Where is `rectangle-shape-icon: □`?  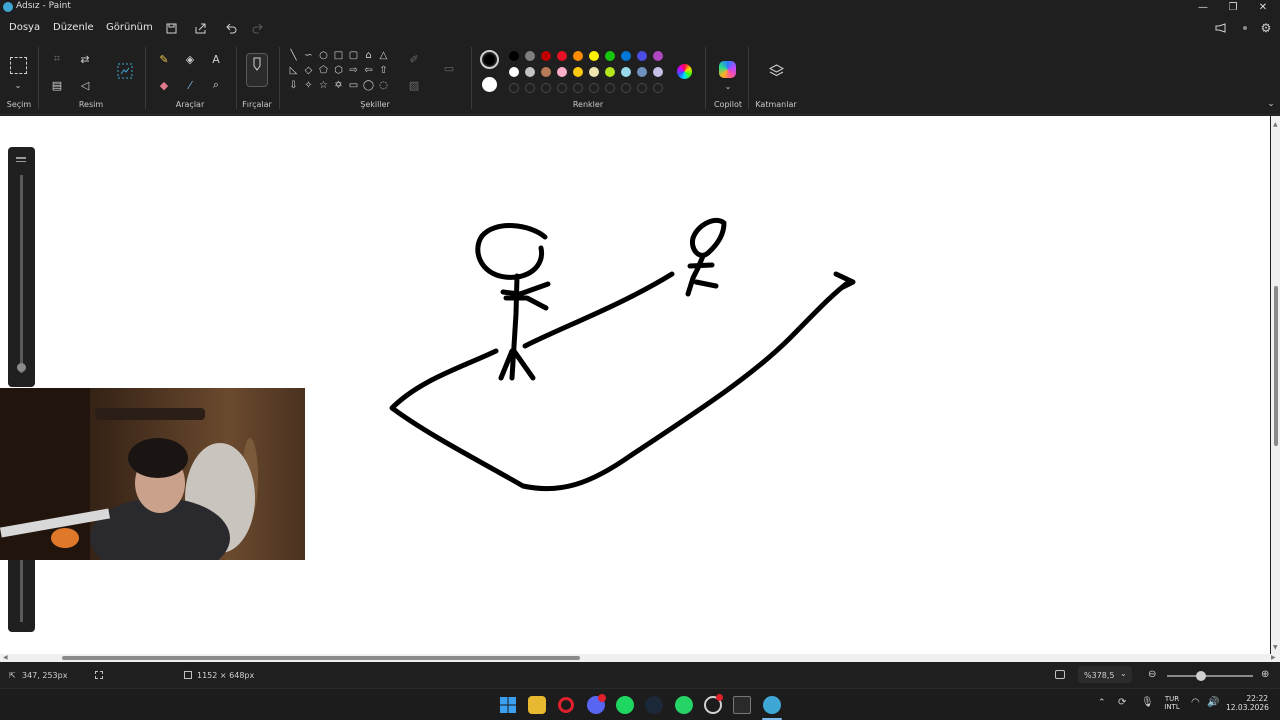 rectangle-shape-icon: □ is located at coordinates (338, 55).